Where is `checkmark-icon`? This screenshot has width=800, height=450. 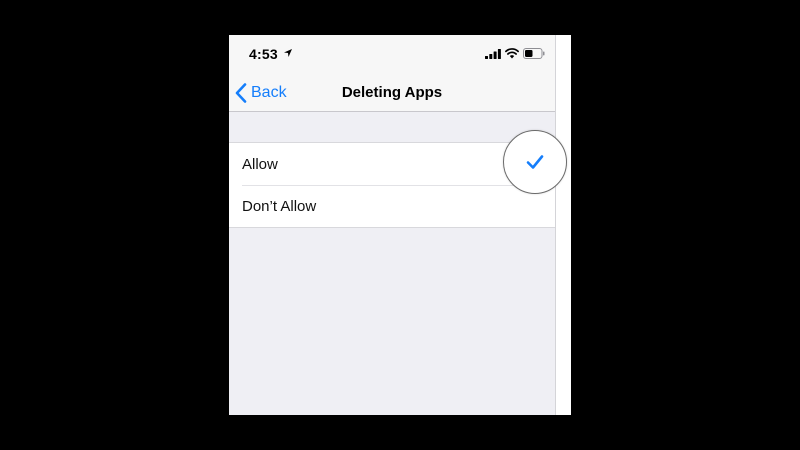
checkmark-icon is located at coordinates (535, 162).